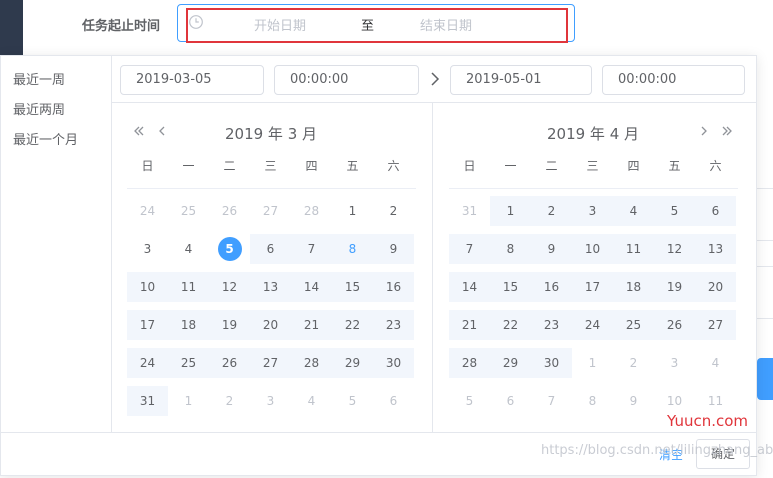 The image size is (773, 478). I want to click on prev-year-icon, so click(139, 131).